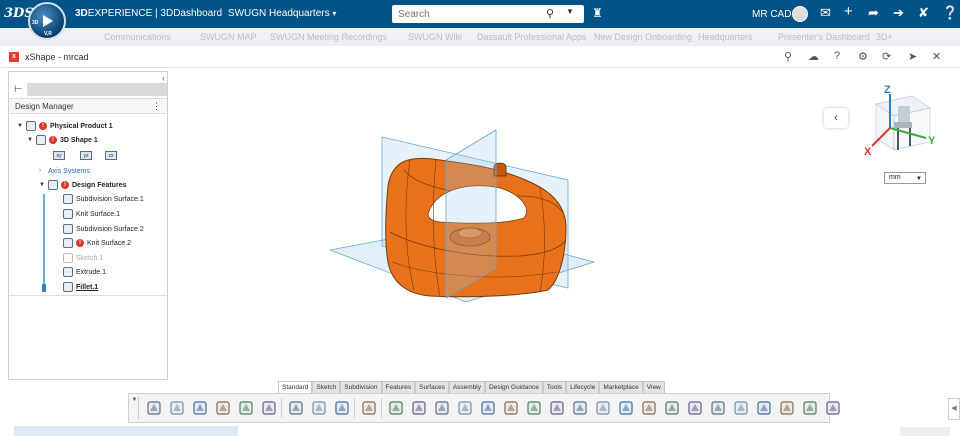 This screenshot has height=436, width=960. What do you see at coordinates (873, 13) in the screenshot?
I see `share-icon: ➦` at bounding box center [873, 13].